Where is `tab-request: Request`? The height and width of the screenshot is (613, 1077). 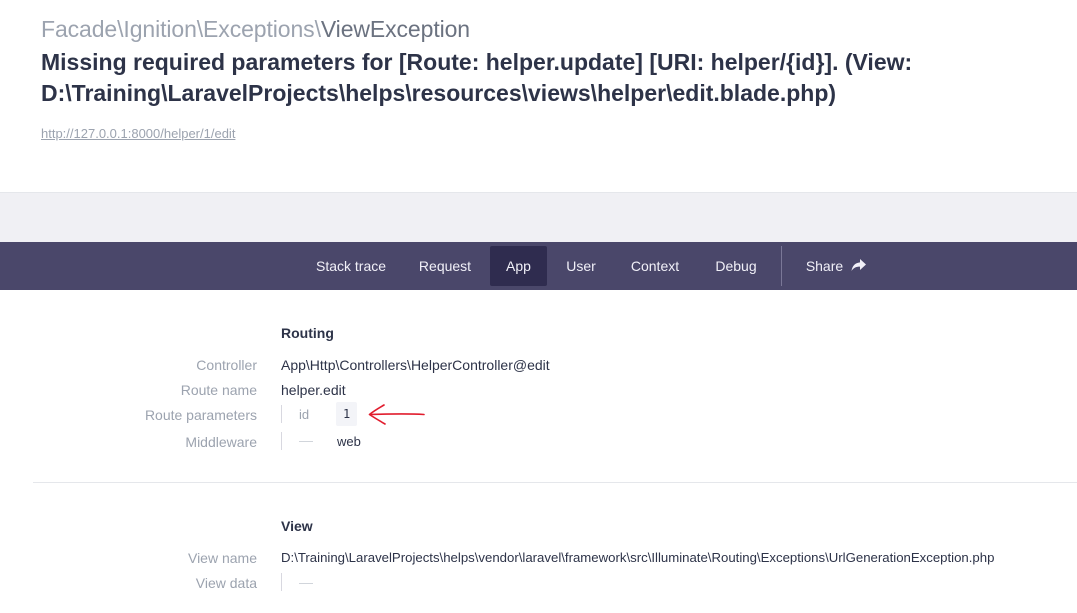 tab-request: Request is located at coordinates (445, 266).